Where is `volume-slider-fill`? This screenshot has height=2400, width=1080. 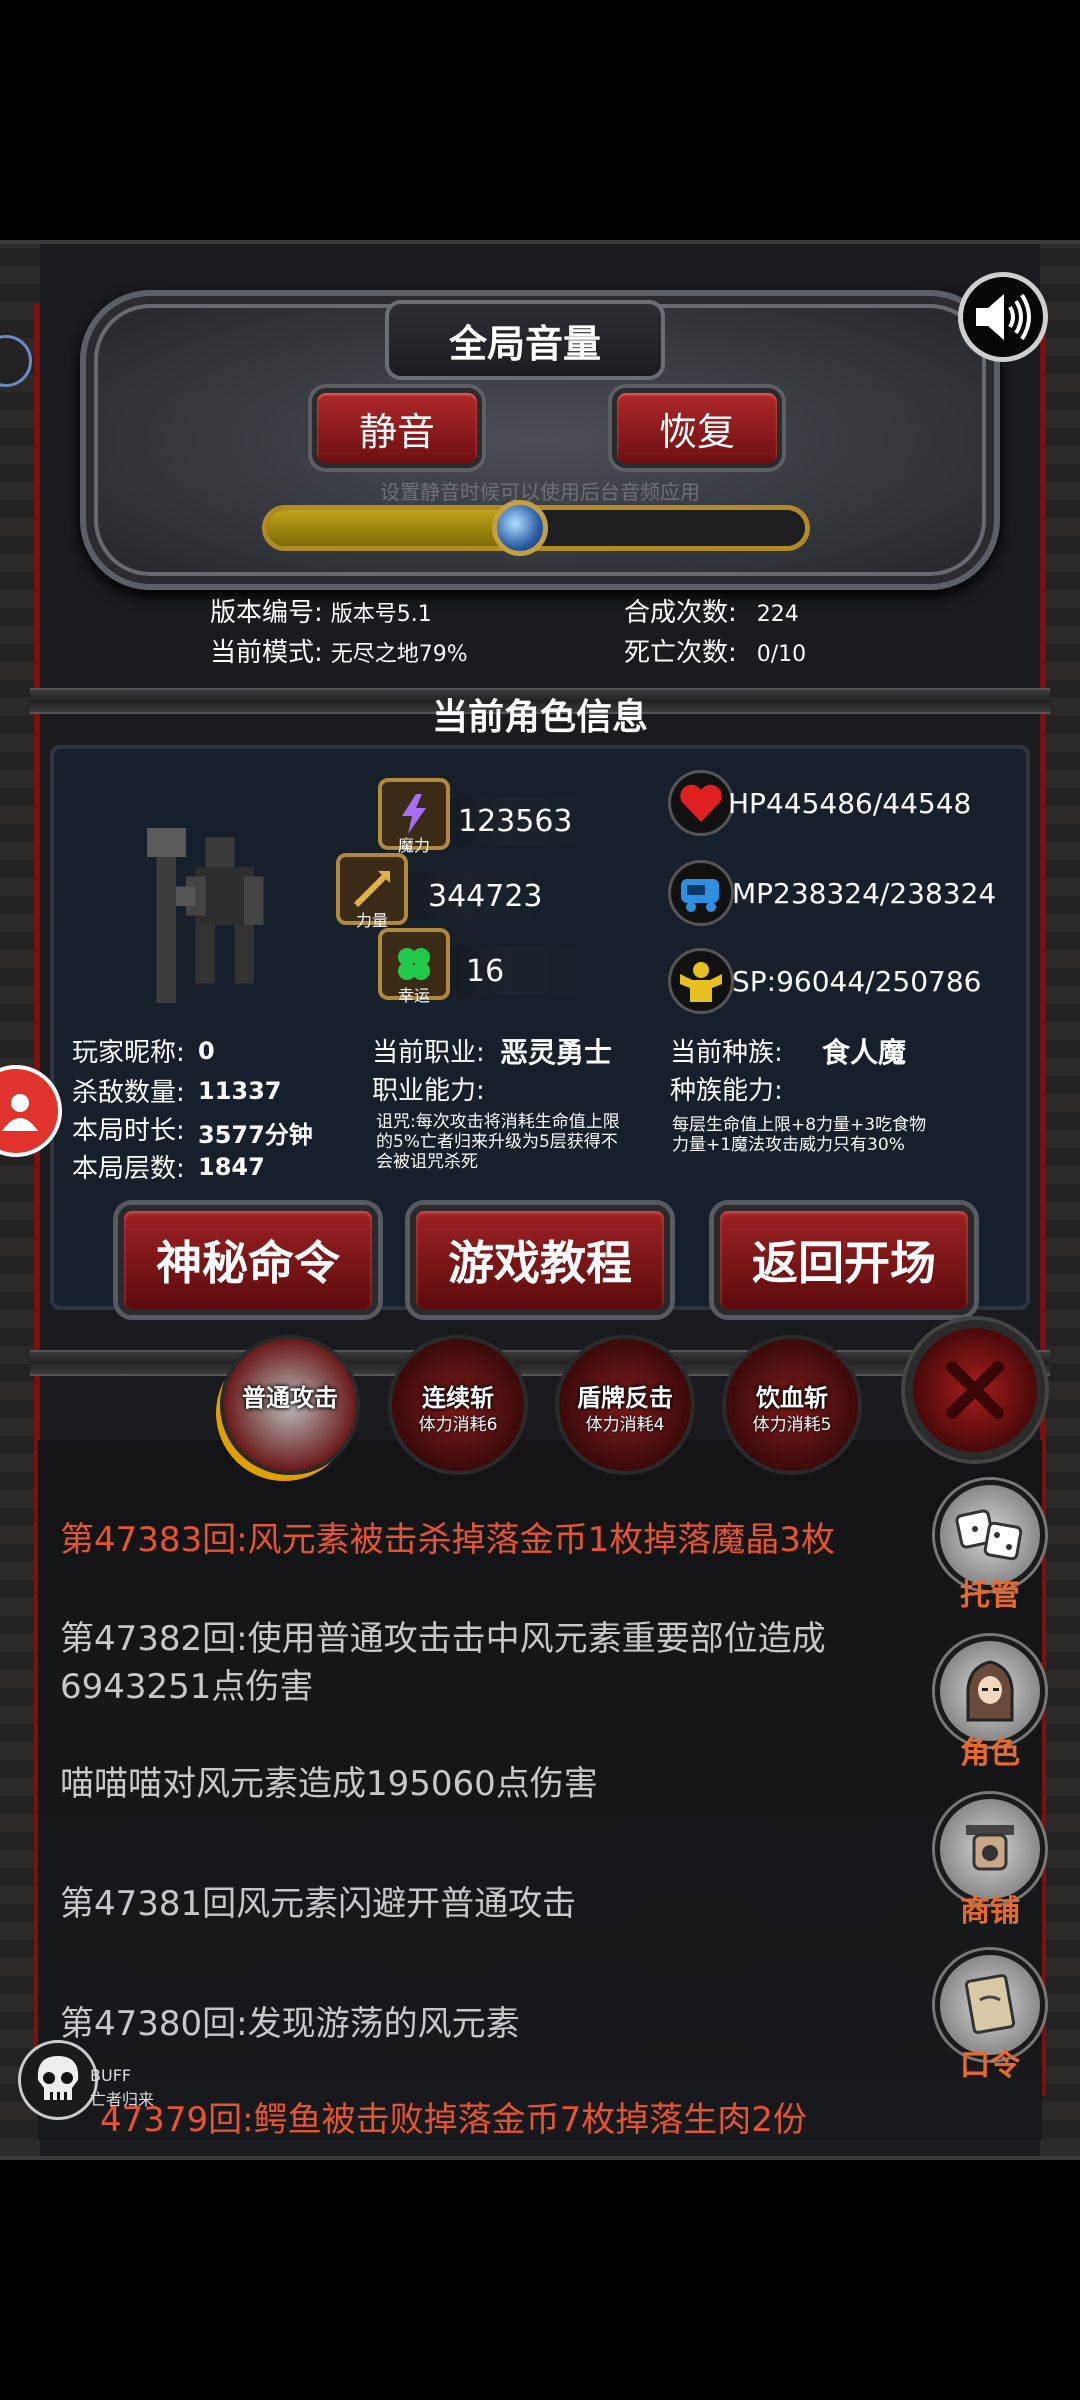
volume-slider-fill is located at coordinates (393, 528).